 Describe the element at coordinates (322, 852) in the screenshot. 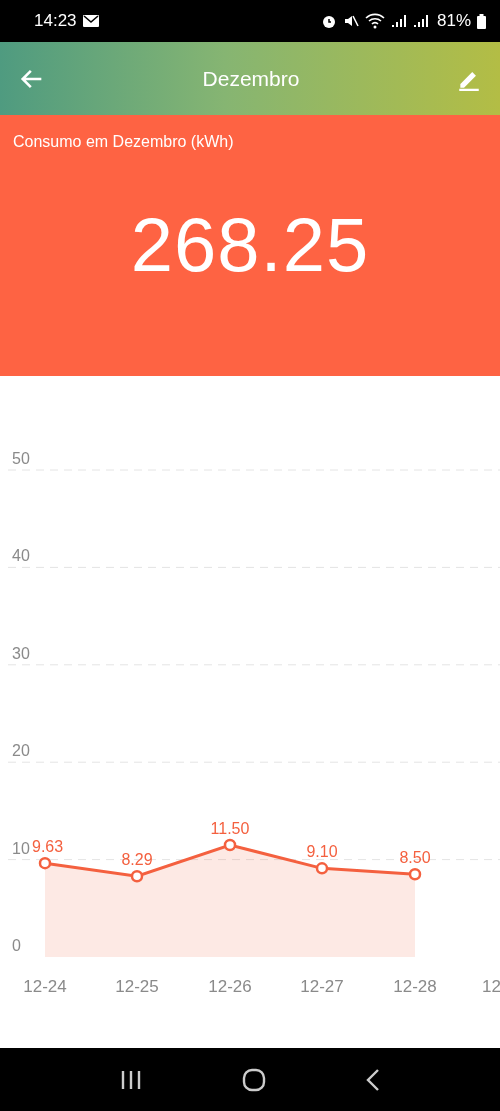

I see `data-label: 9.10` at that location.